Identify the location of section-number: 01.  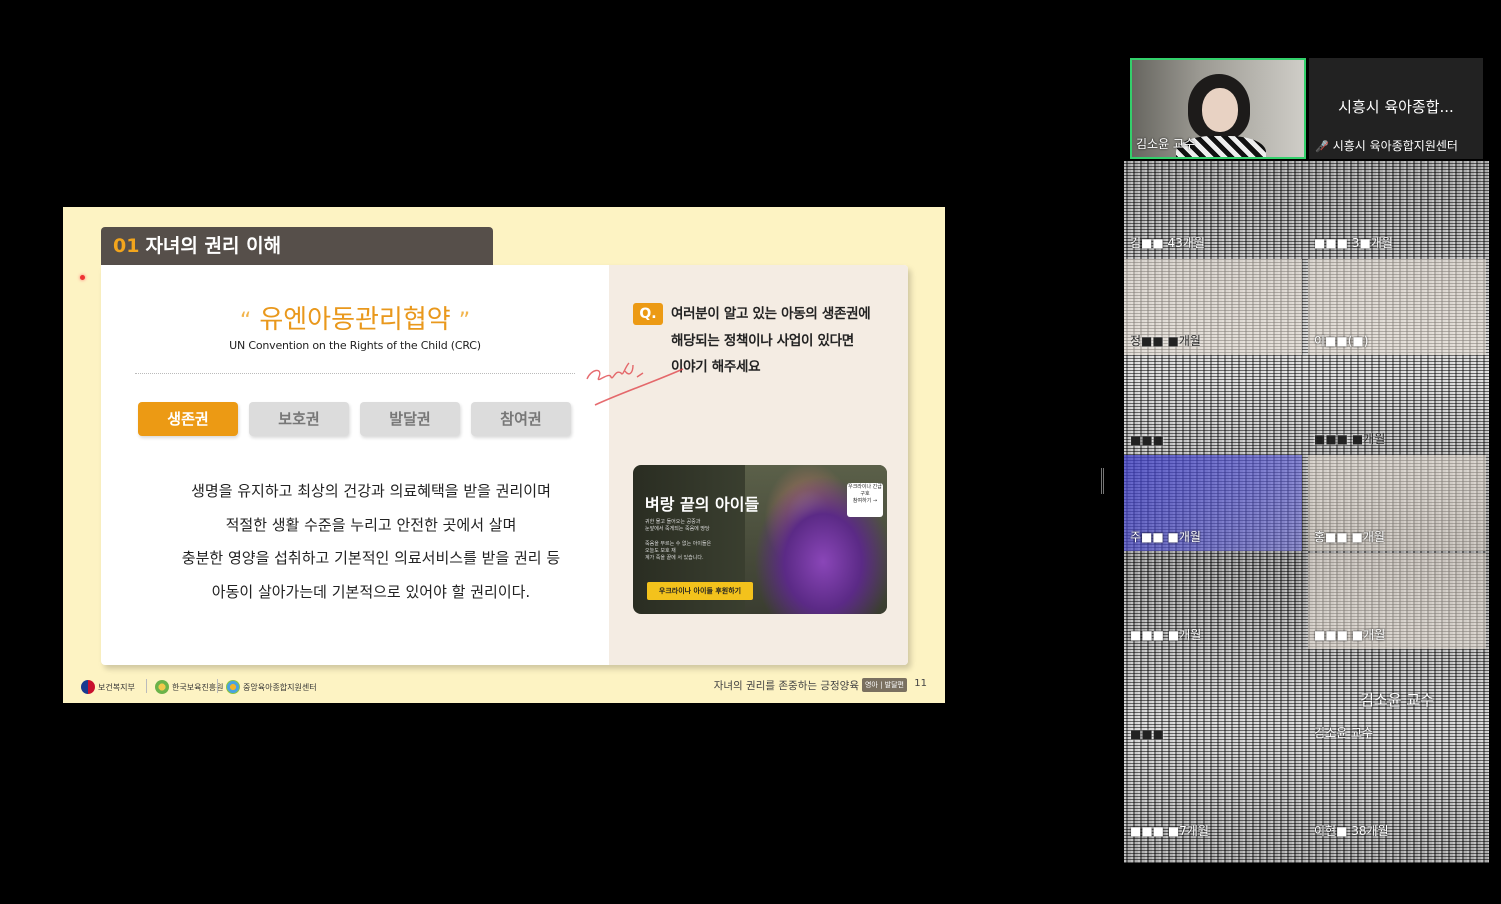
(126, 246).